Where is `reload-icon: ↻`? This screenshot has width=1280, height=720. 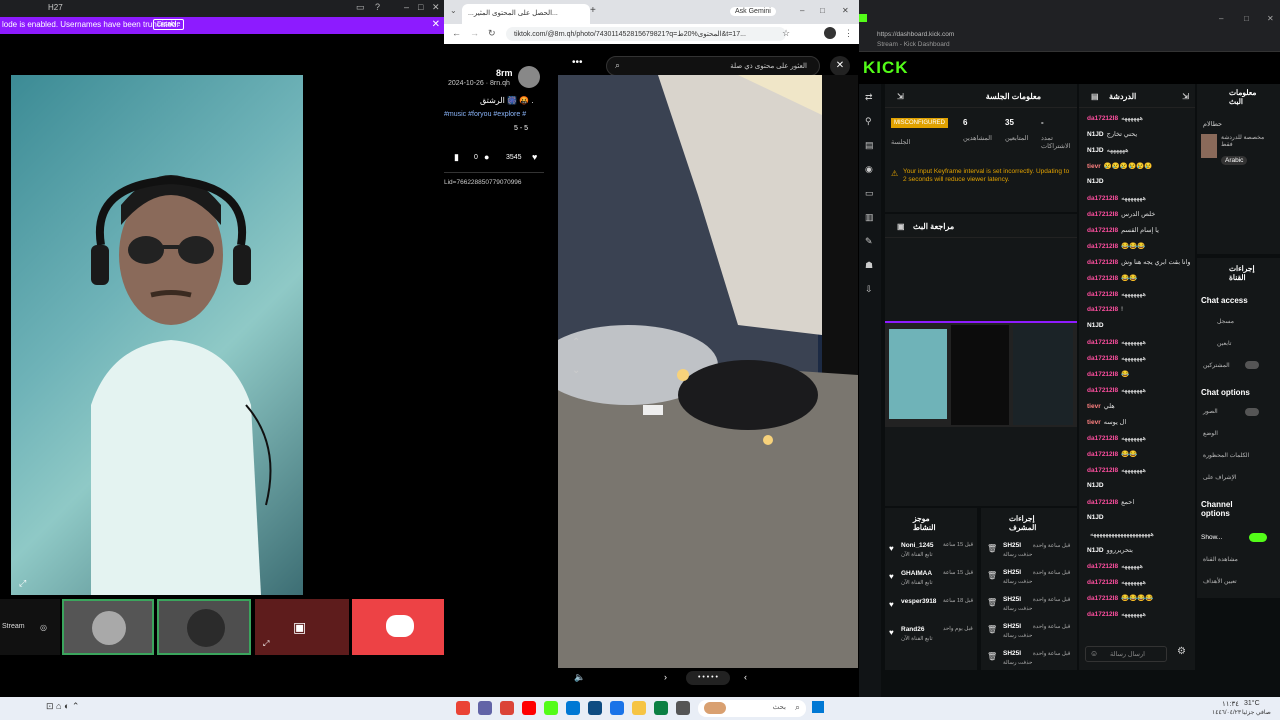
reload-icon: ↻ is located at coordinates (492, 33).